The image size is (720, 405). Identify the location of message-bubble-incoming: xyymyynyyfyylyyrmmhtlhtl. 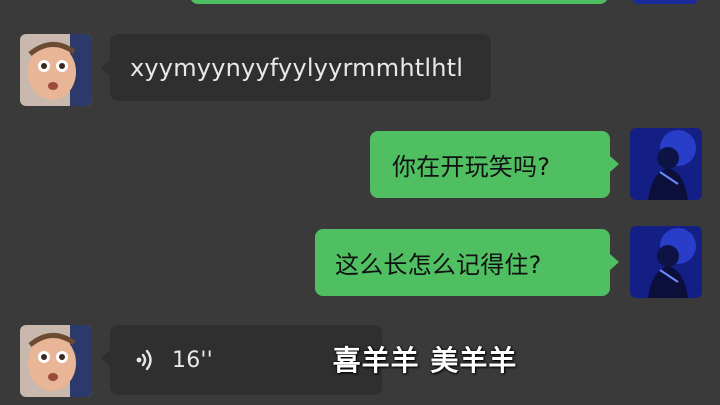
(300, 67).